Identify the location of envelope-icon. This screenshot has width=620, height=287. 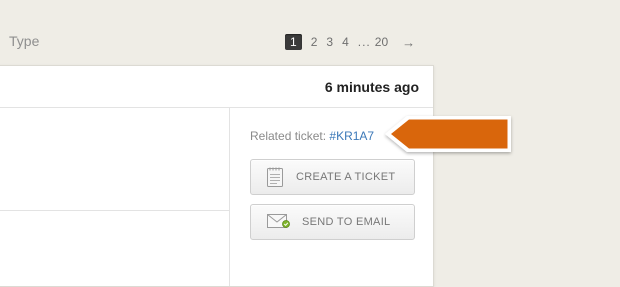
(279, 223).